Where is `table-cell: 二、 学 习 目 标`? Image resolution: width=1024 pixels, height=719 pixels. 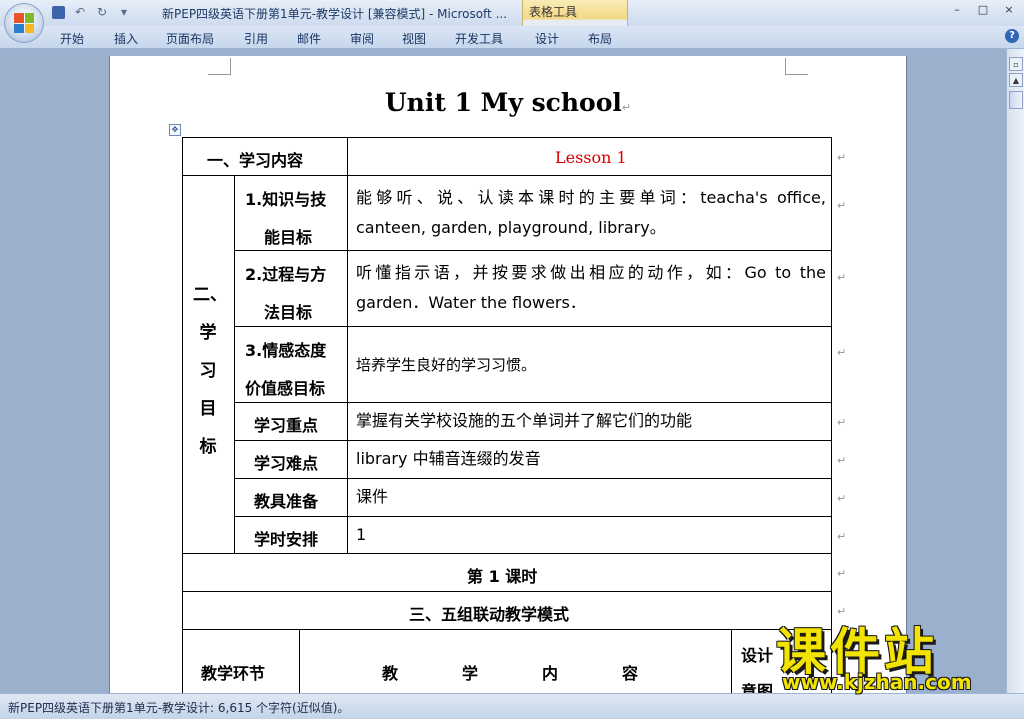
table-cell: 二、 学 习 目 标 is located at coordinates (208, 364).